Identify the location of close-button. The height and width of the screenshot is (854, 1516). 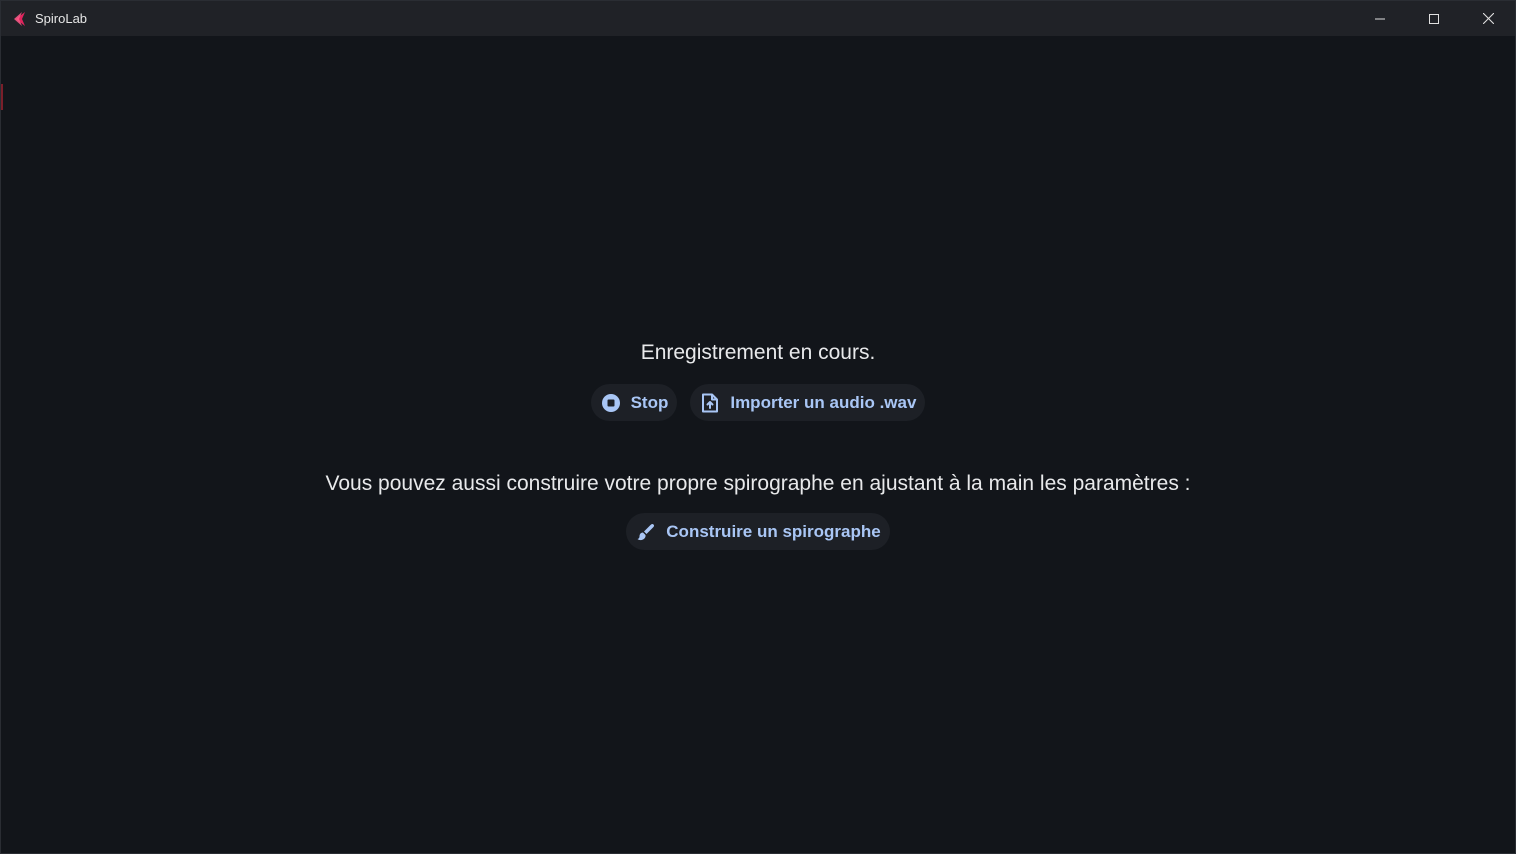
(1488, 18).